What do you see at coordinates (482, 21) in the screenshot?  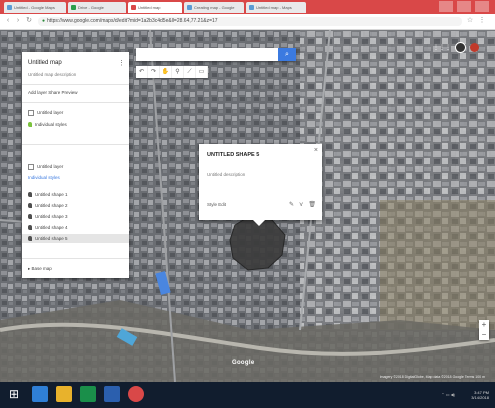 I see `browser-menu-icon: ⋮` at bounding box center [482, 21].